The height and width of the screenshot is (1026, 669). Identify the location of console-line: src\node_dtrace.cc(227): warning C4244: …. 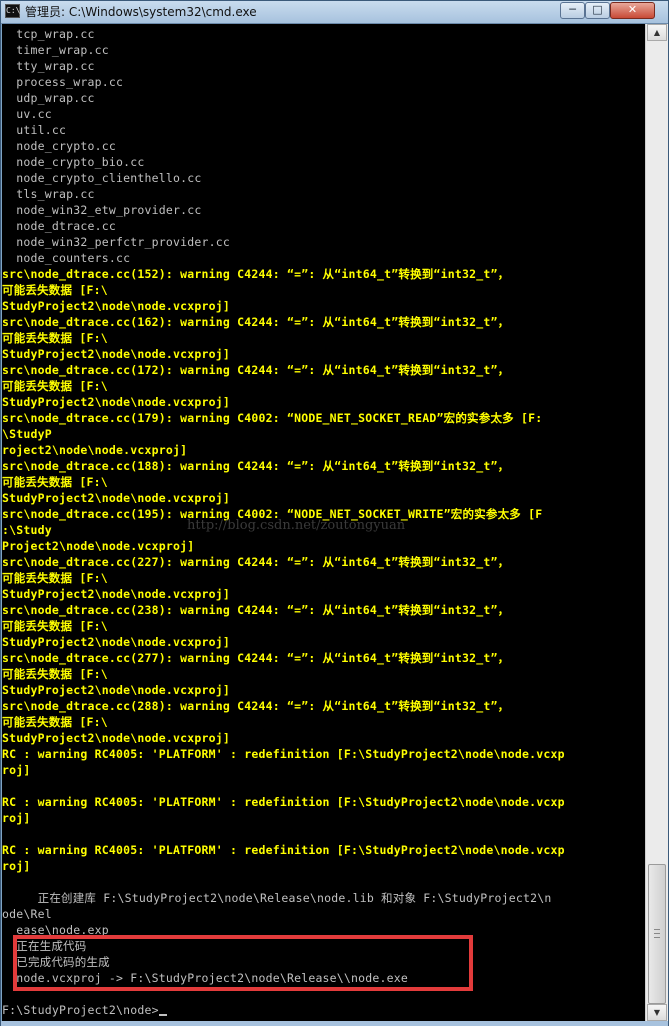
(256, 562).